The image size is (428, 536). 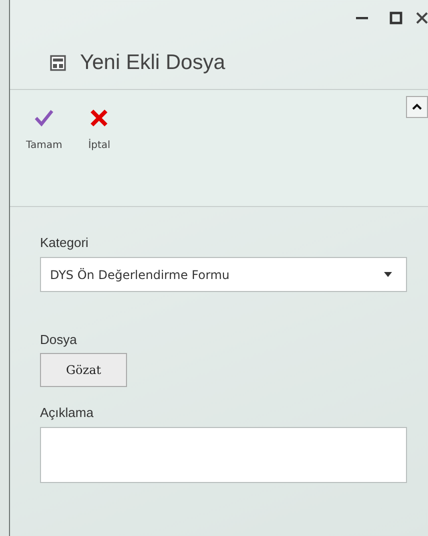 What do you see at coordinates (223, 274) in the screenshot?
I see `category-dropdown: DYS Ön Değerlendirme Formu` at bounding box center [223, 274].